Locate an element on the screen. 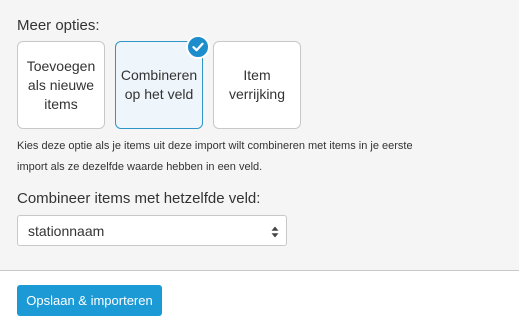 The image size is (519, 330). option-label: Toevoegen als nieuwe items is located at coordinates (61, 84).